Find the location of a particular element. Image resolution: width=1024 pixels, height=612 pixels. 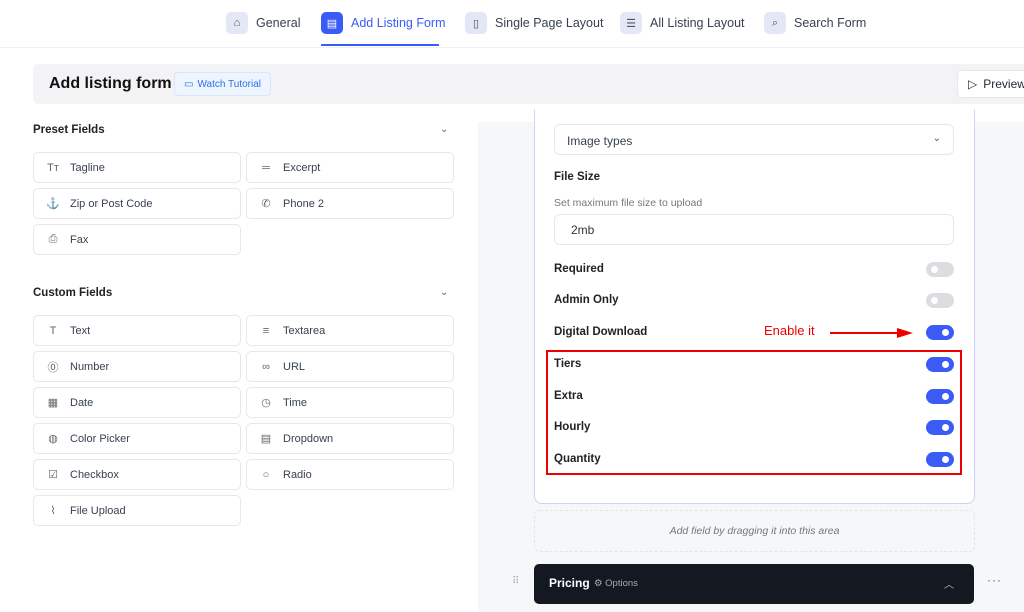

preview-button: ▷ Preview is located at coordinates (990, 84).